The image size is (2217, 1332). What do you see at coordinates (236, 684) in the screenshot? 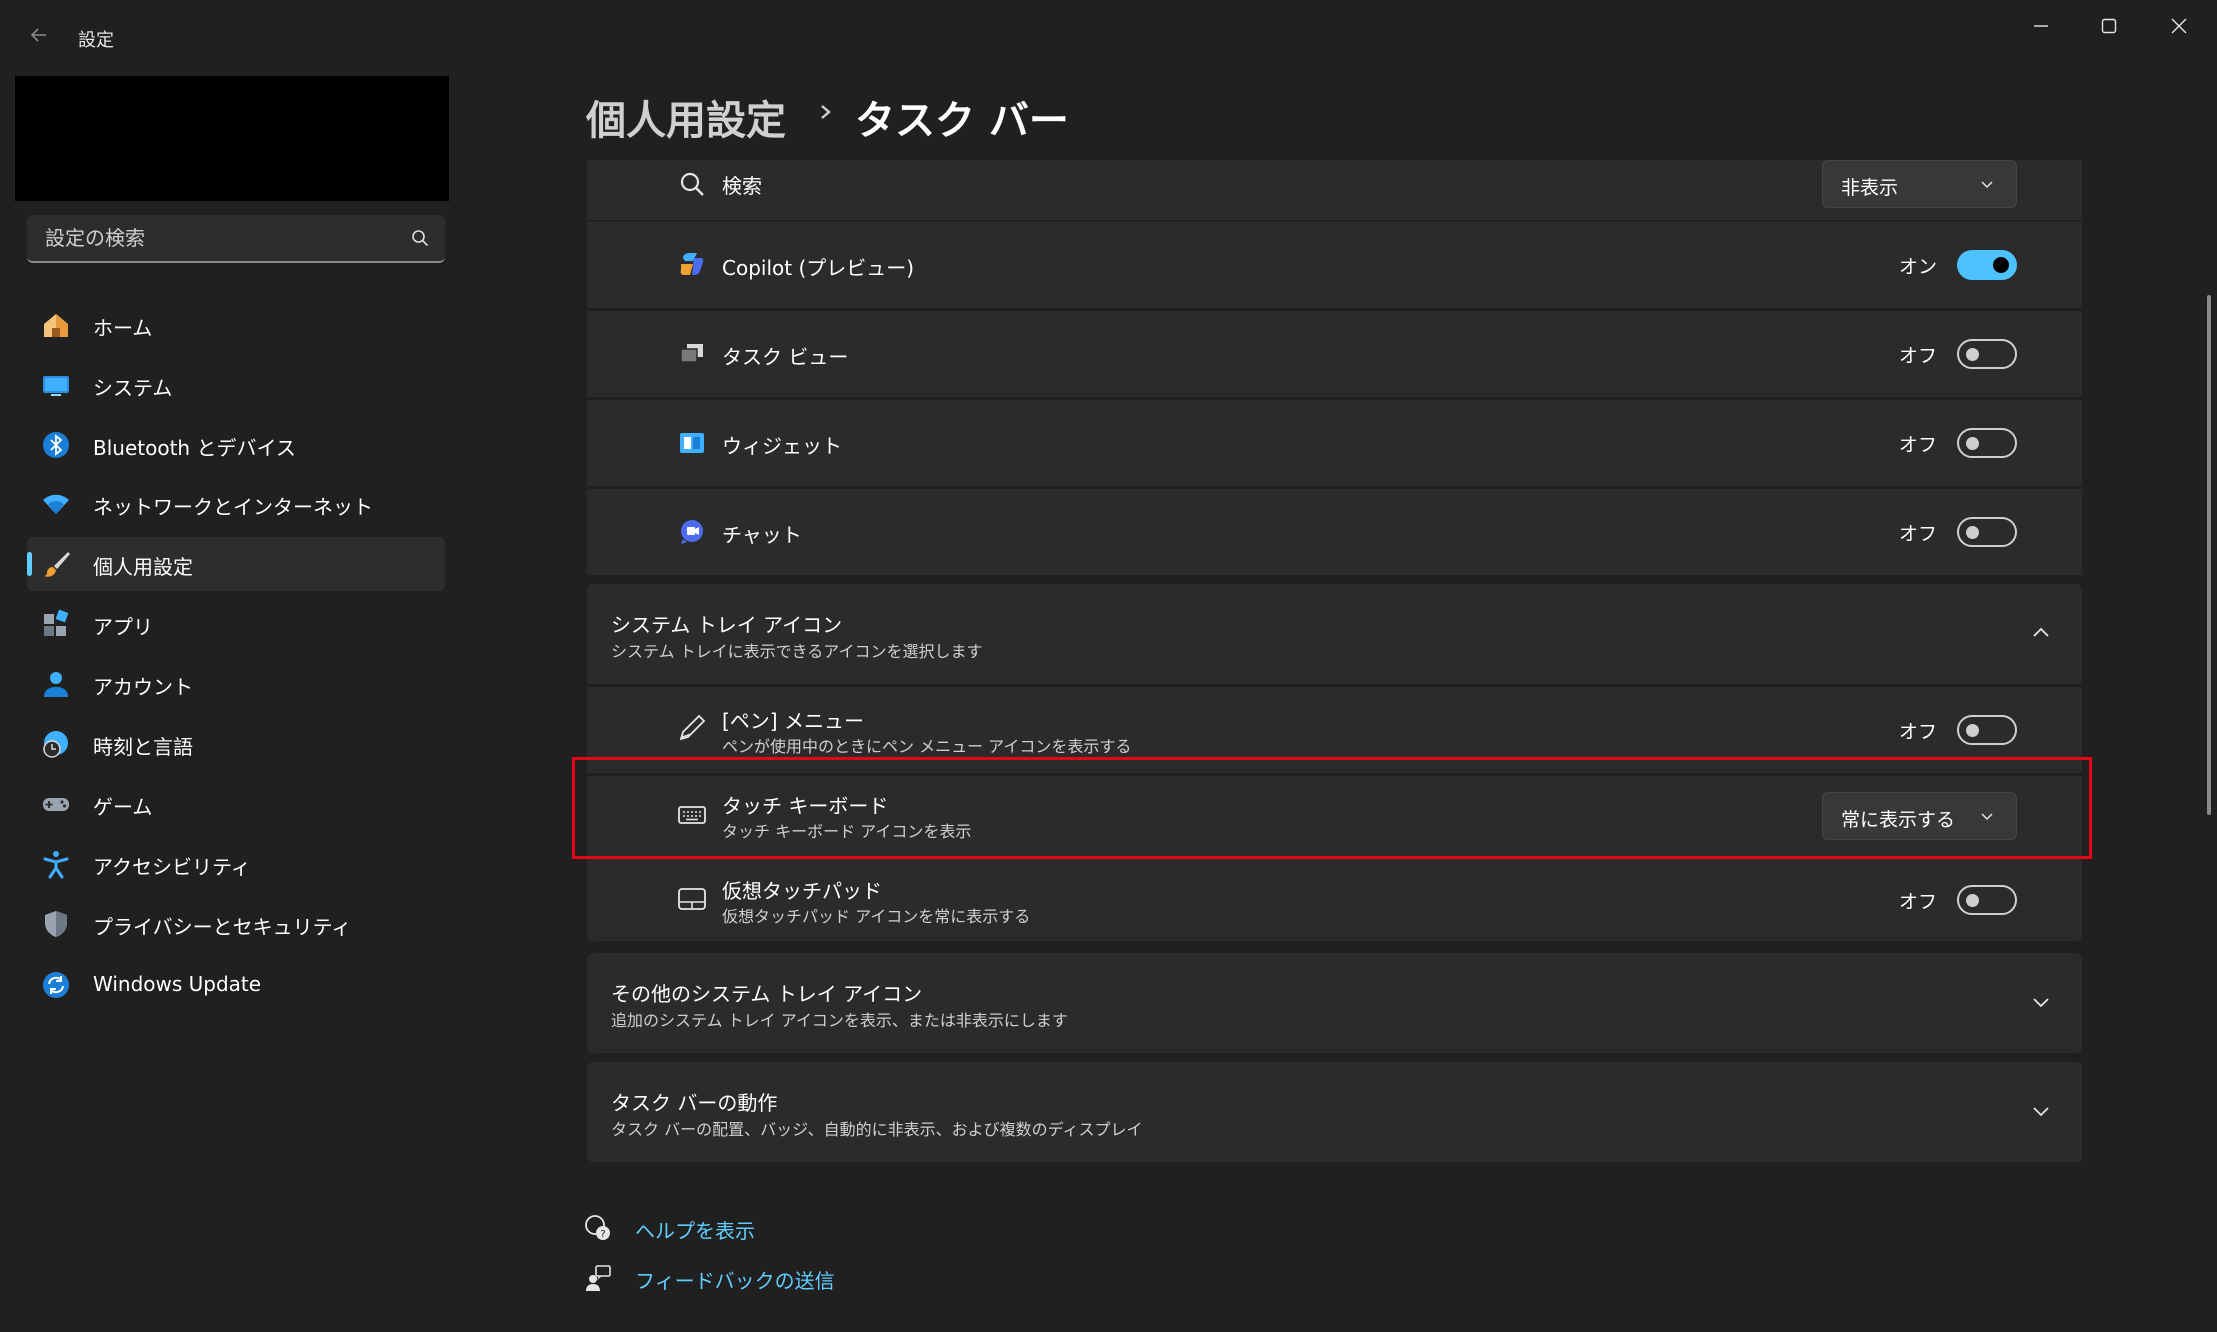
I see `sidebar-item-accounts: アカウント` at bounding box center [236, 684].